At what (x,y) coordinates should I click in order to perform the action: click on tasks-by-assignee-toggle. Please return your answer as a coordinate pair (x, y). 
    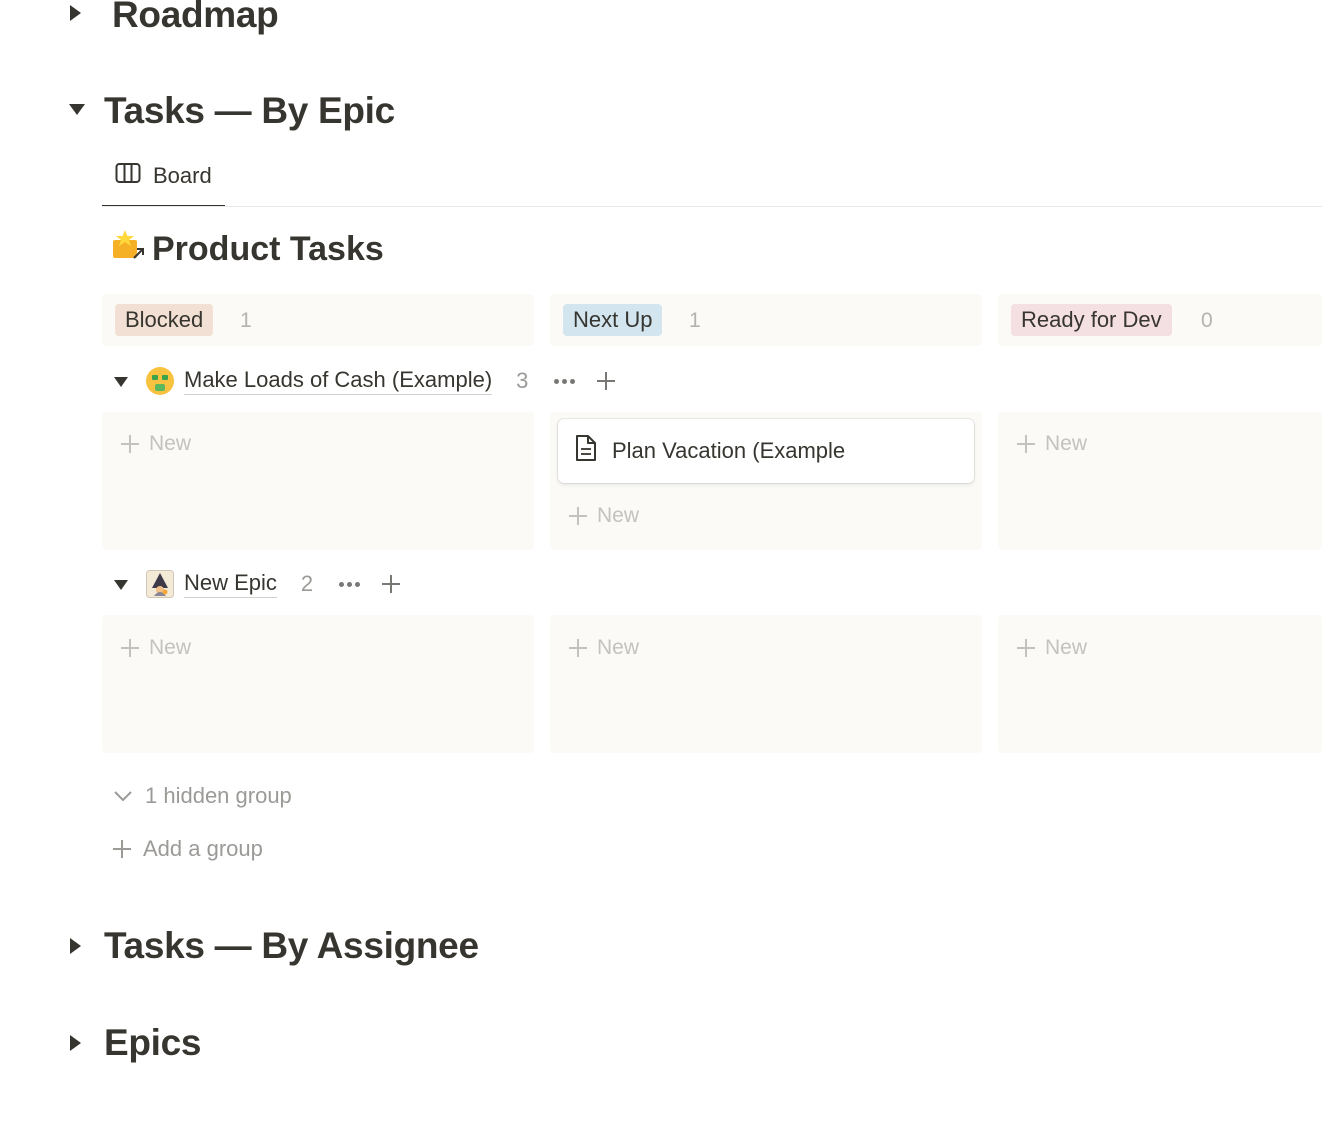
    Looking at the image, I should click on (75, 946).